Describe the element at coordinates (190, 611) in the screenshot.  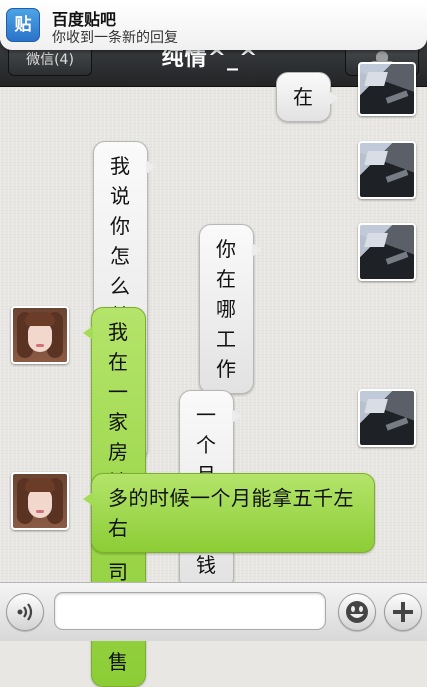
I see `message-input` at that location.